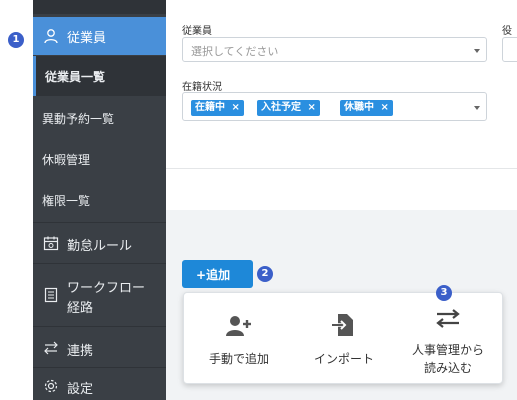  I want to click on calendar-icon, so click(51, 243).